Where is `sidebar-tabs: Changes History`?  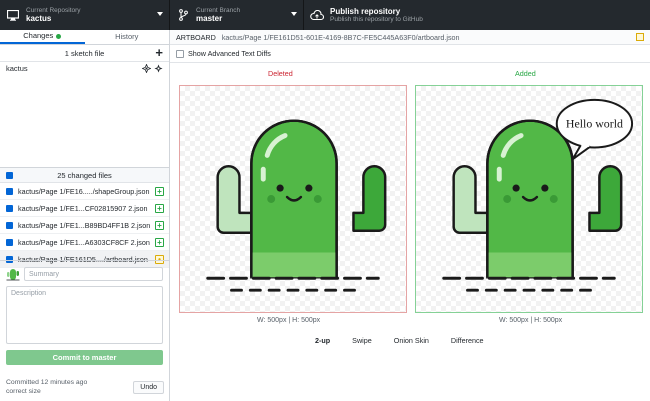
sidebar-tabs: Changes History is located at coordinates (84, 37).